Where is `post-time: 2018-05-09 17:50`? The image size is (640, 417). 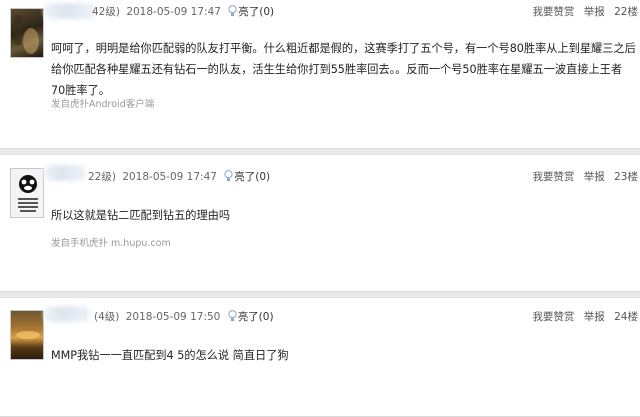 post-time: 2018-05-09 17:50 is located at coordinates (173, 317).